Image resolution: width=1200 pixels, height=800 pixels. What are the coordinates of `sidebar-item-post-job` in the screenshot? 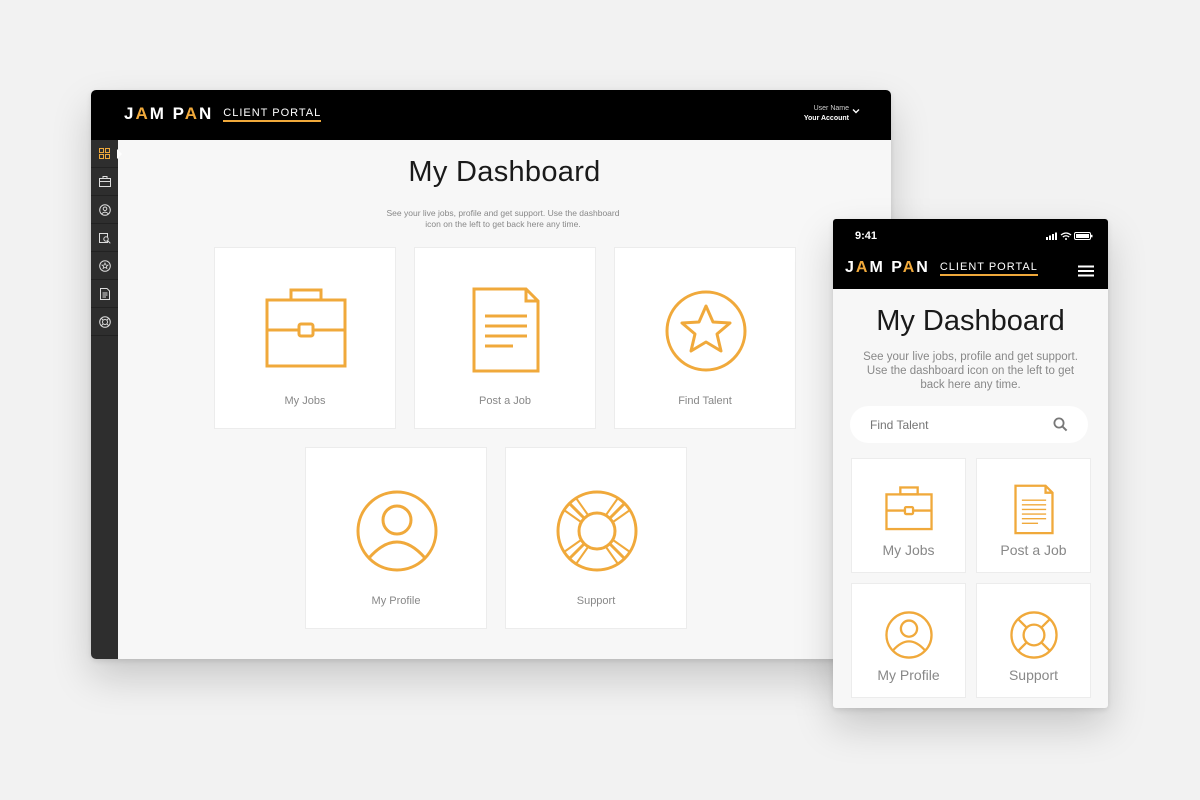 It's located at (104, 294).